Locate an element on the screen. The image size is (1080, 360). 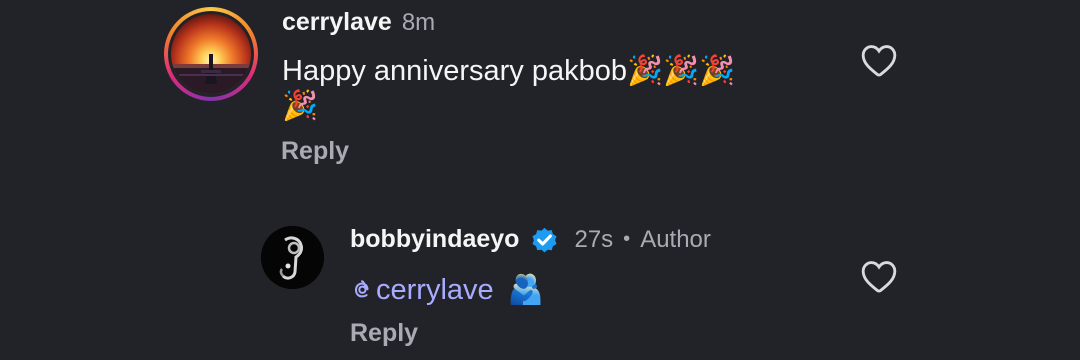
username: bobbyindaeyo is located at coordinates (434, 239).